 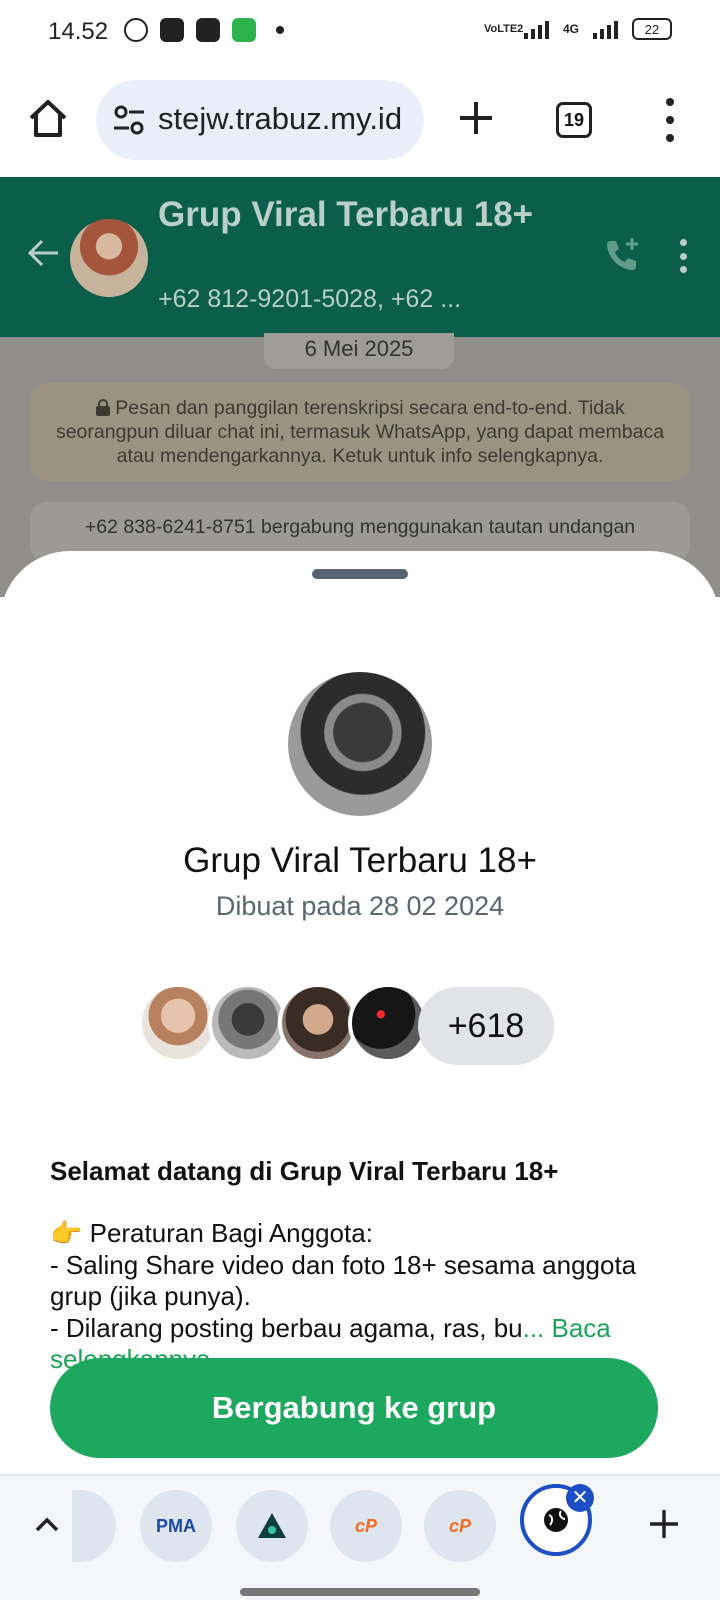 I want to click on chat-title: Grup Viral Terbaru 18+, so click(x=358, y=215).